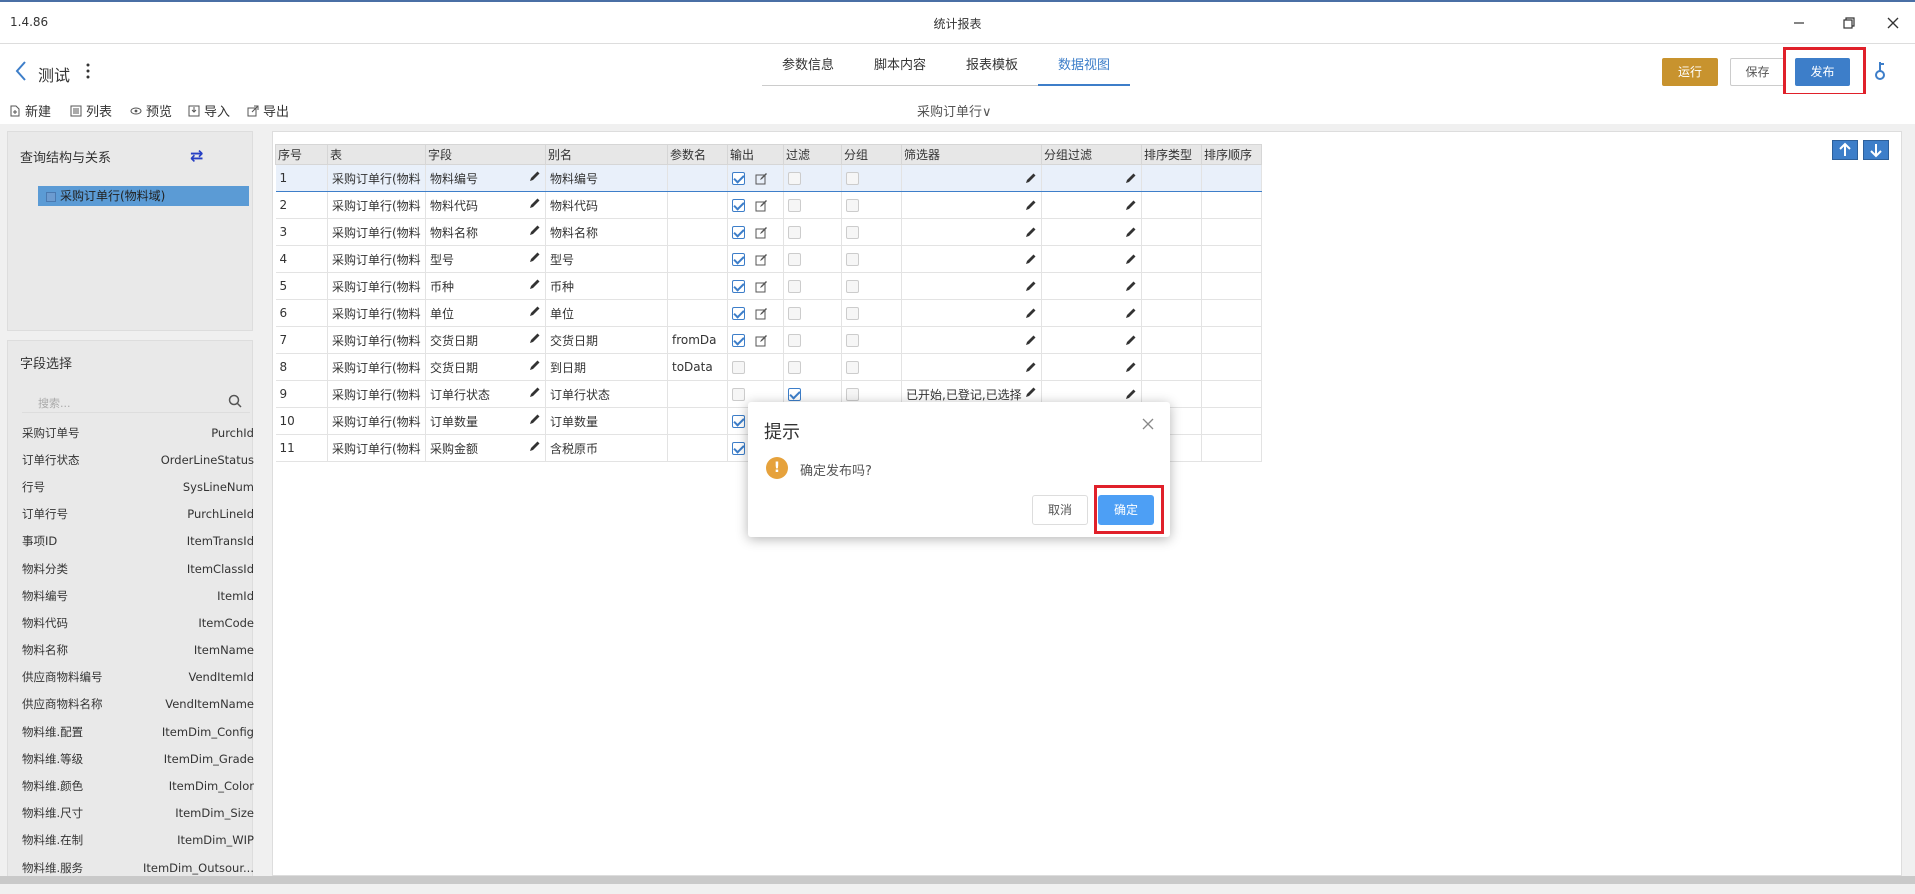  What do you see at coordinates (697, 367) in the screenshot?
I see `cell-param: toData` at bounding box center [697, 367].